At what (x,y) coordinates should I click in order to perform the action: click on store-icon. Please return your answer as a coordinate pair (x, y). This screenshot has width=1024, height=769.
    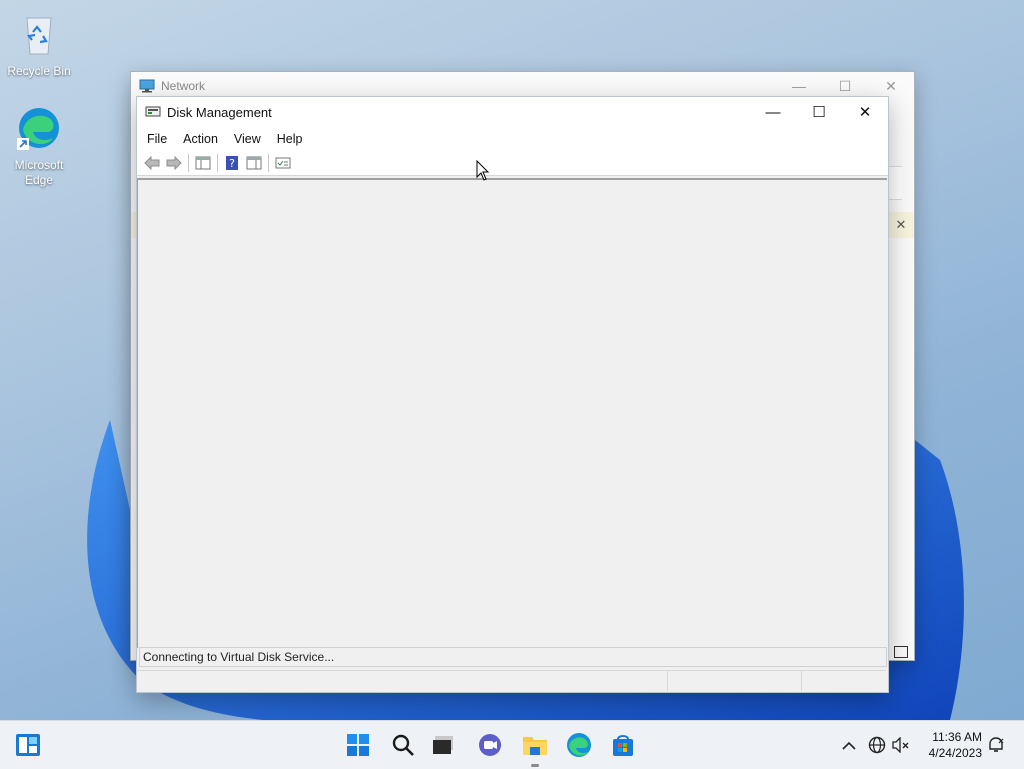
    Looking at the image, I should click on (623, 745).